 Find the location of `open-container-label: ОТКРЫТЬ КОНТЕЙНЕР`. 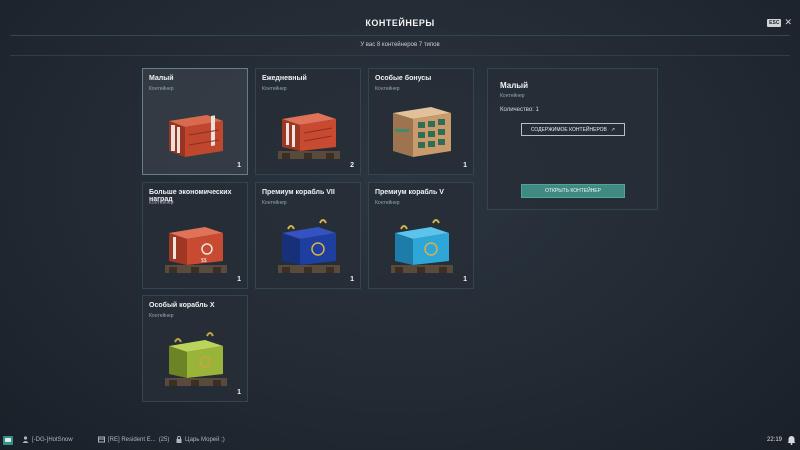

open-container-label: ОТКРЫТЬ КОНТЕЙНЕР is located at coordinates (573, 191).